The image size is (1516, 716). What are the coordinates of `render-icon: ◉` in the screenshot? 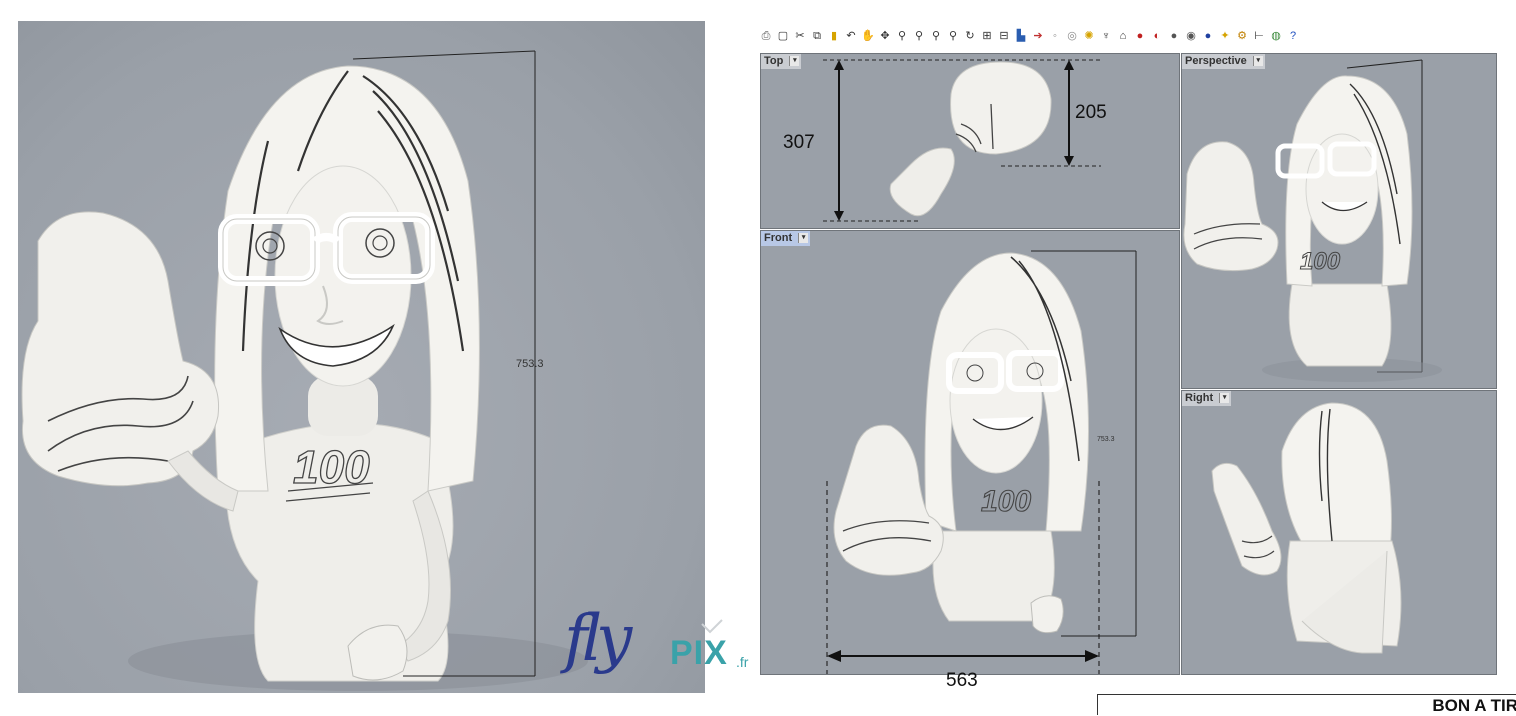 It's located at (1191, 36).